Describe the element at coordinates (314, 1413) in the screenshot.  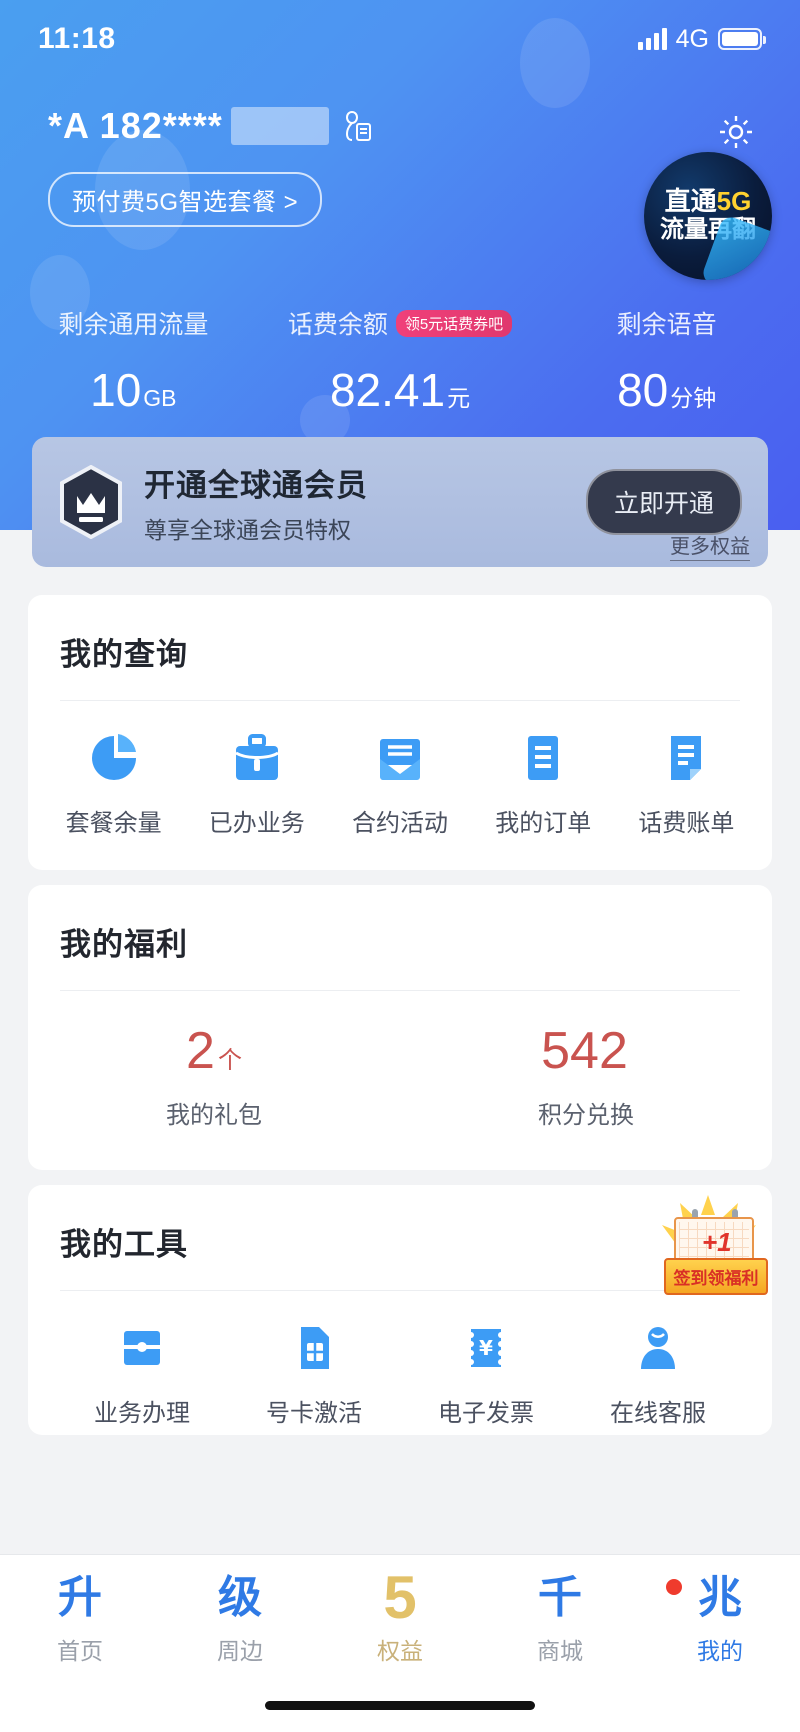
I see `tool-item-label: 号卡激活` at that location.